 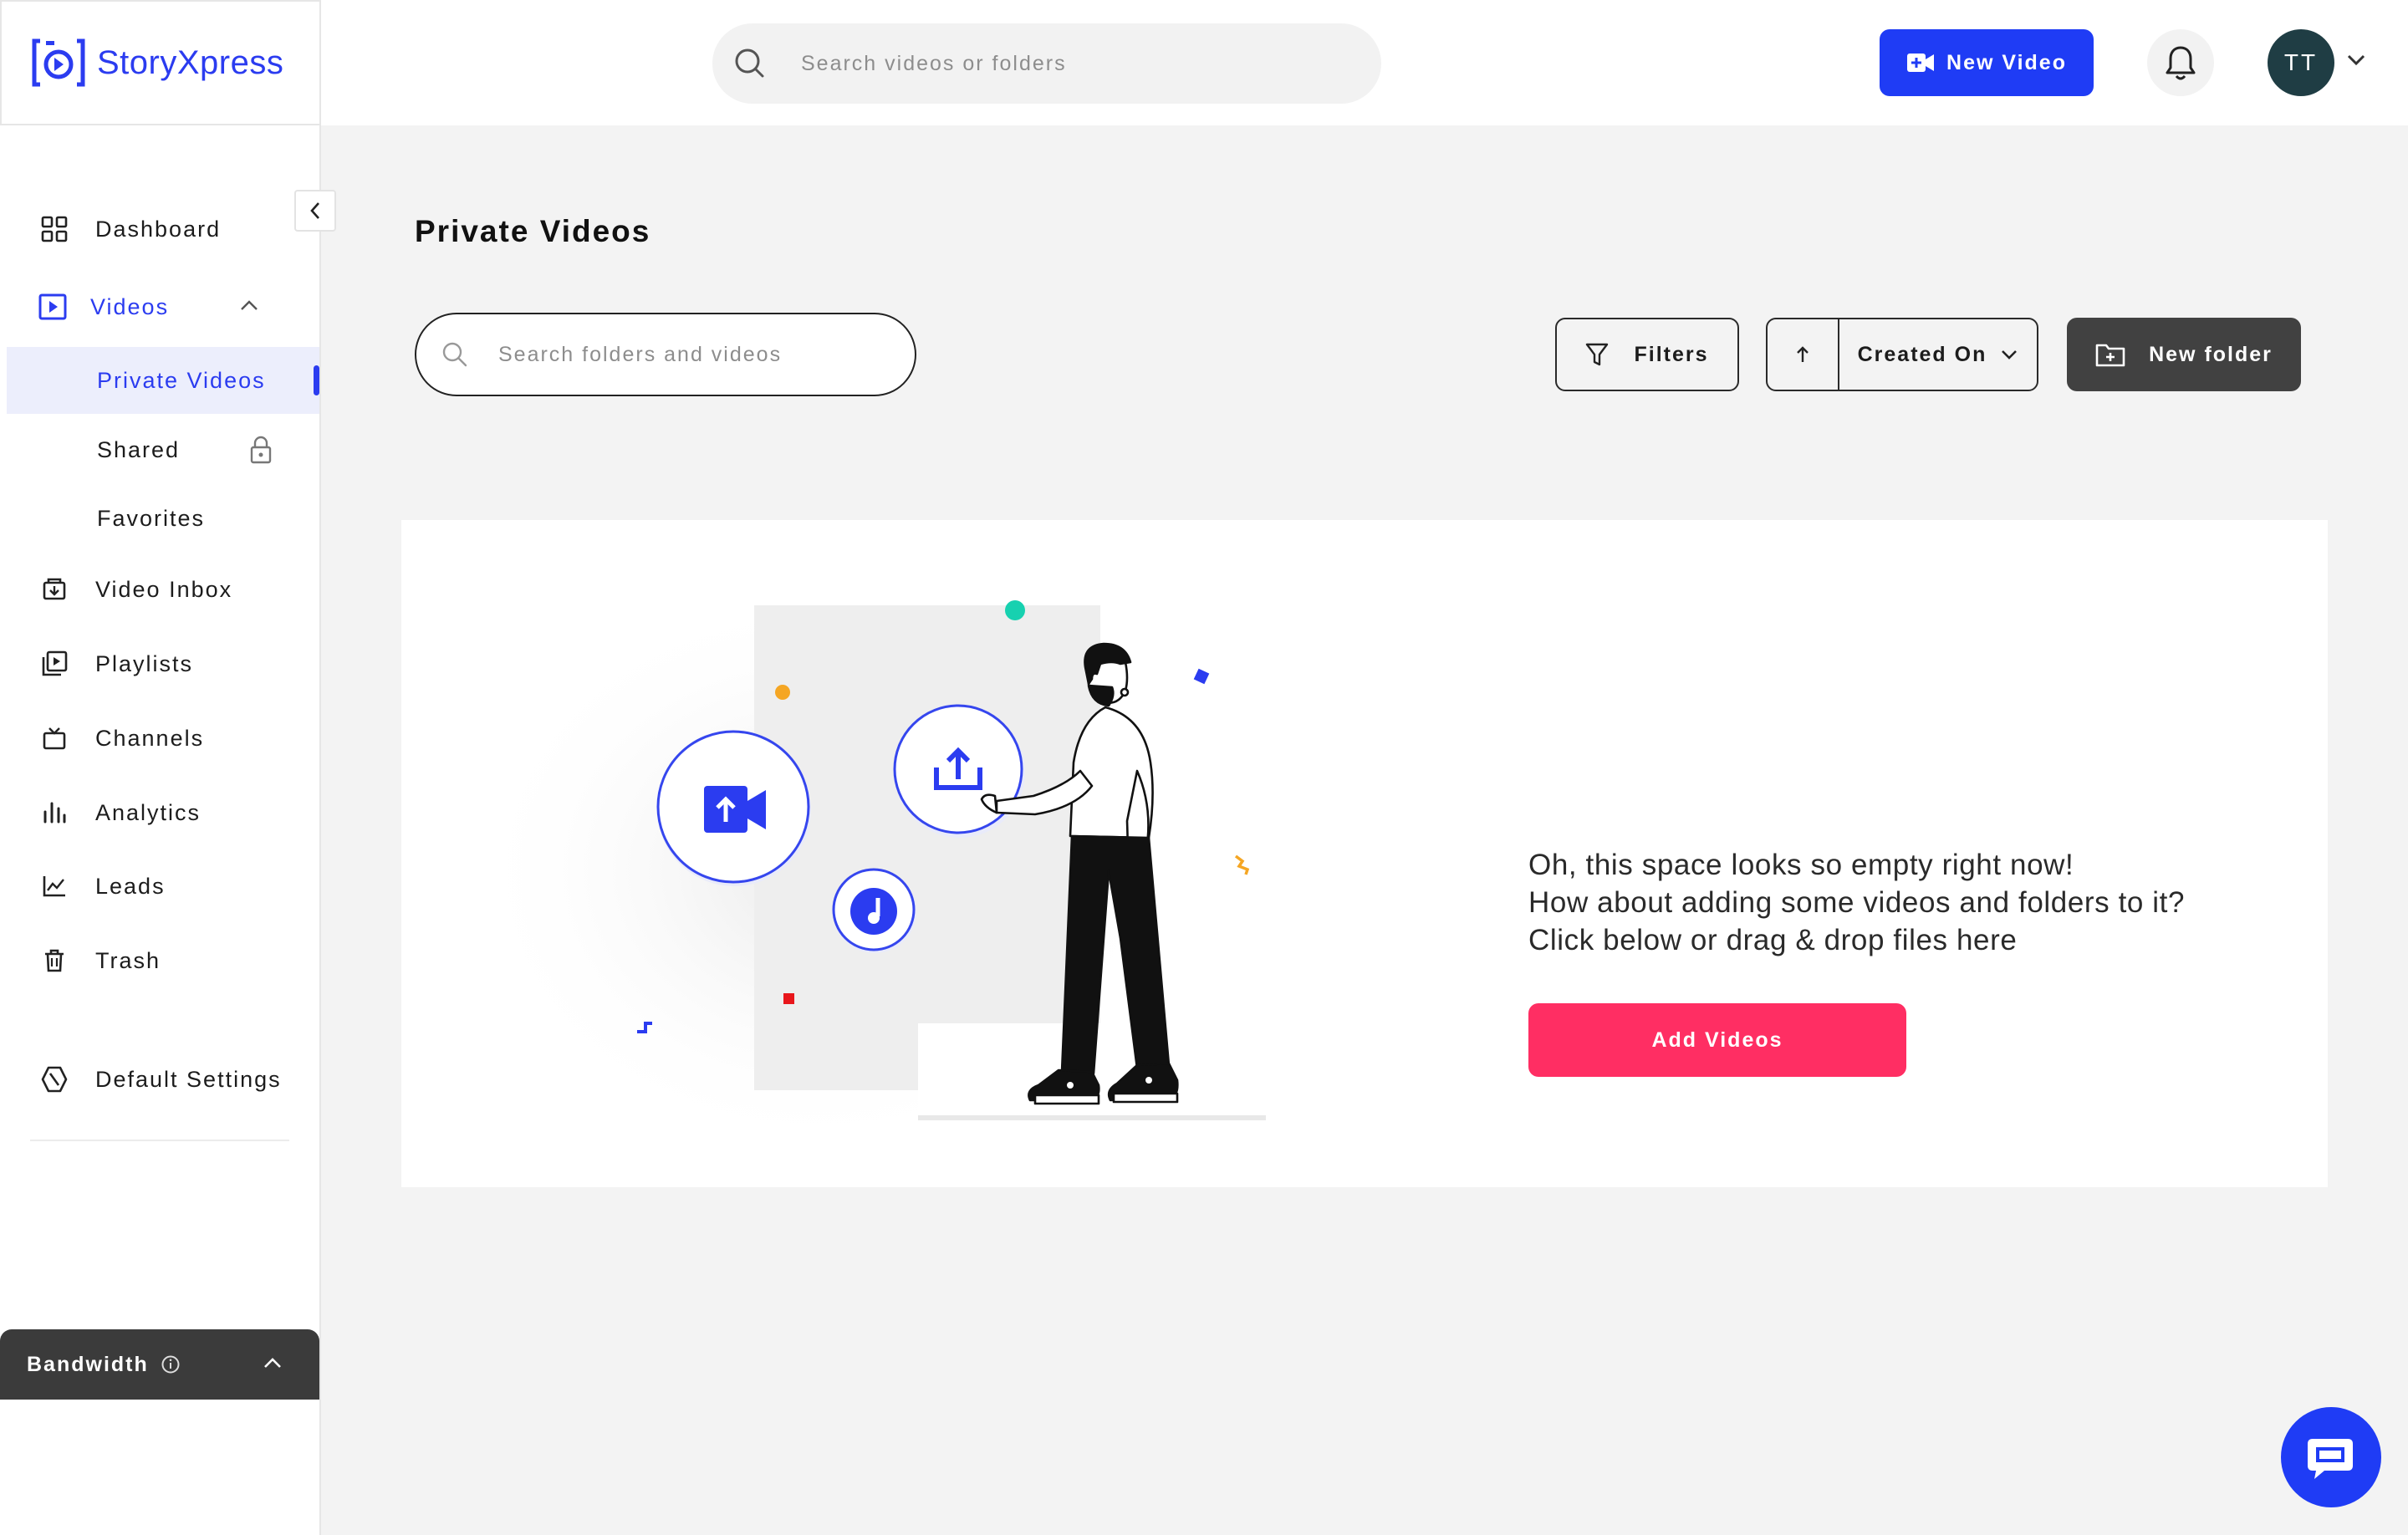 What do you see at coordinates (1672, 354) in the screenshot?
I see `filters-label: Filters` at bounding box center [1672, 354].